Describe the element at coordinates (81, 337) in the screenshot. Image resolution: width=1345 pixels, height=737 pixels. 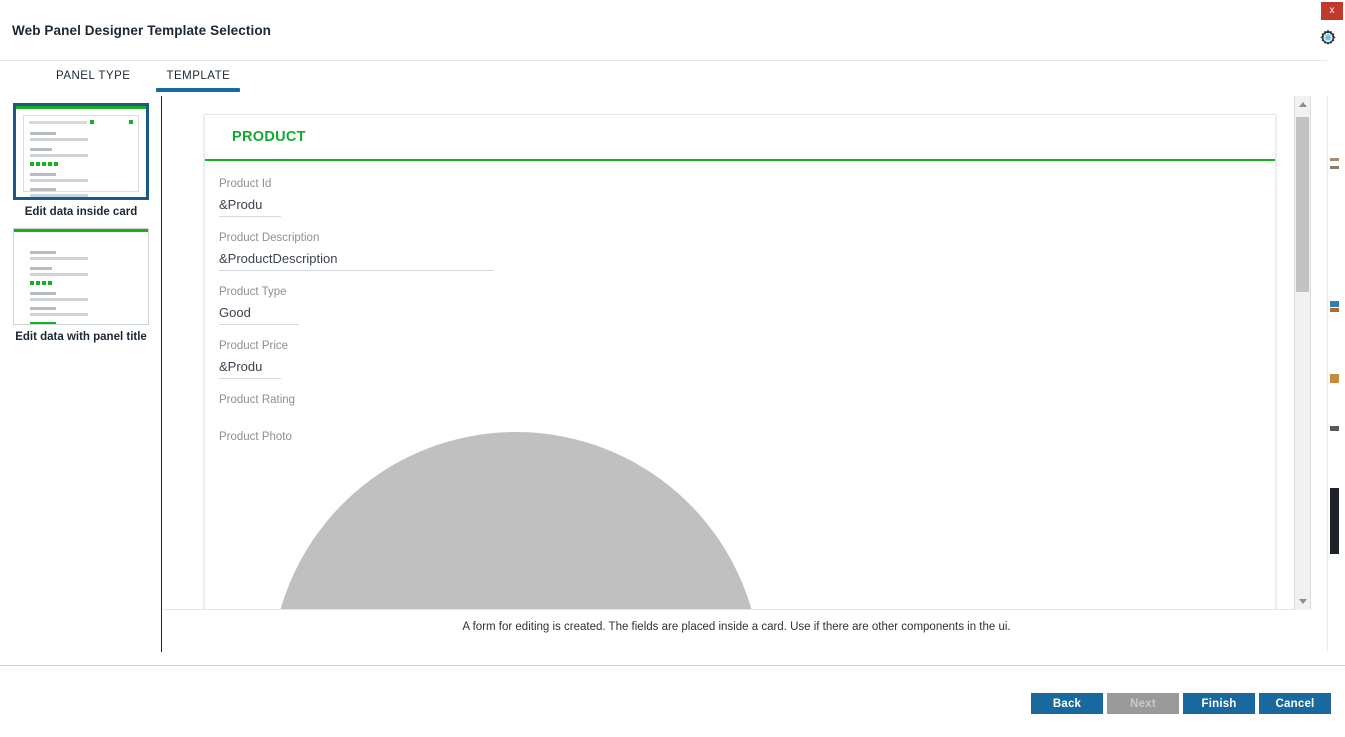
I see `template-item-label: Edit data with panel title` at that location.